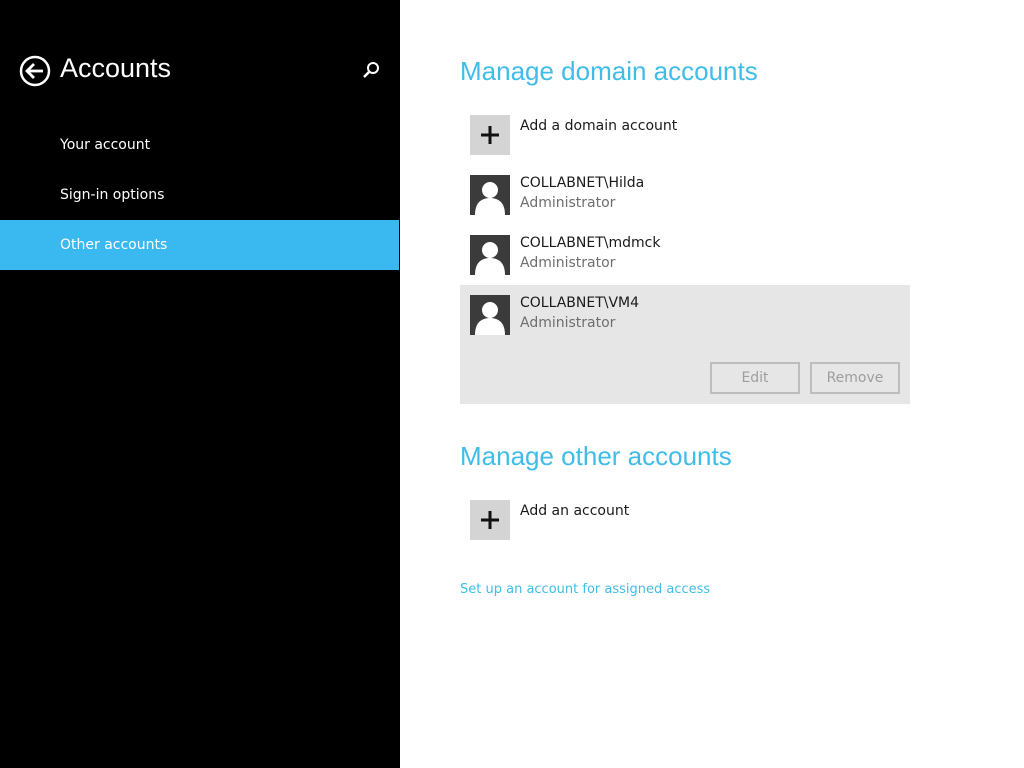  Describe the element at coordinates (755, 378) in the screenshot. I see `edit-button: Edit` at that location.